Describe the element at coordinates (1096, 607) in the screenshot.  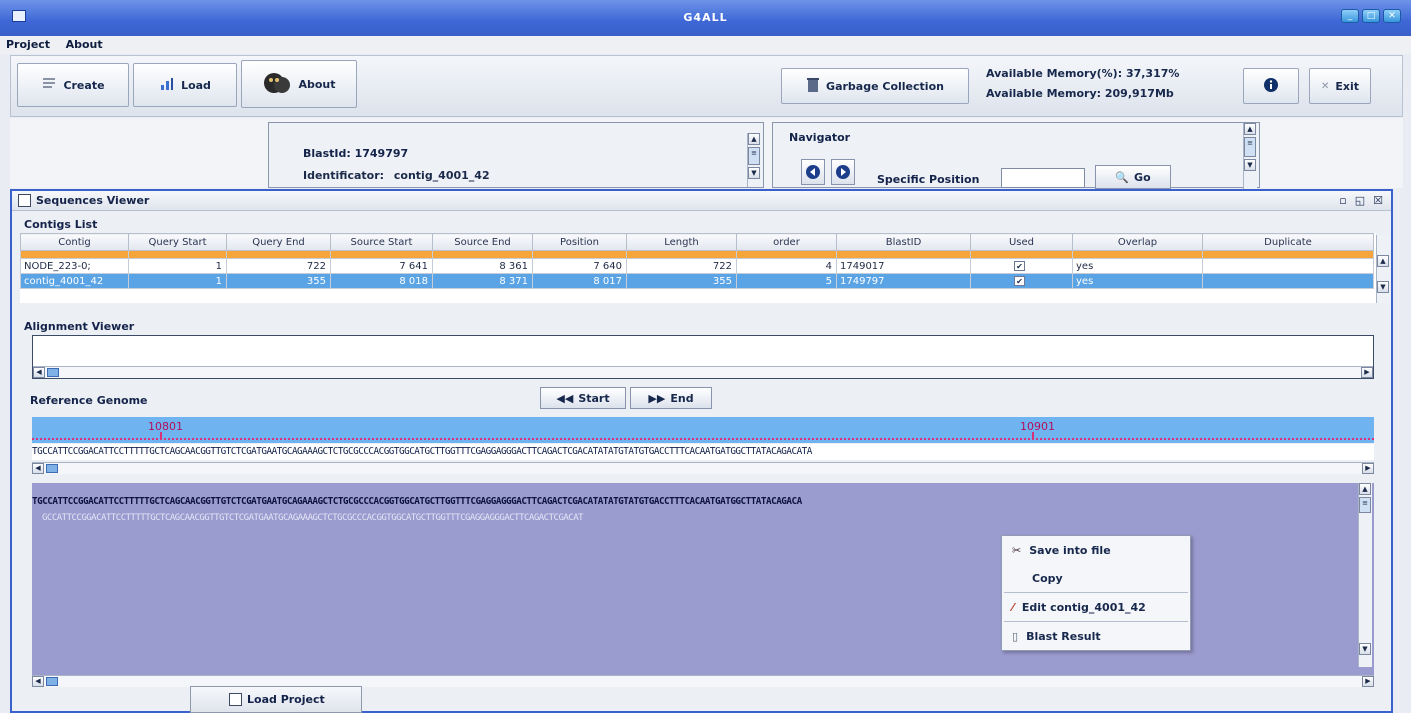
I see `menu-item-edit: ⁄ Edit contig_4001_42` at that location.